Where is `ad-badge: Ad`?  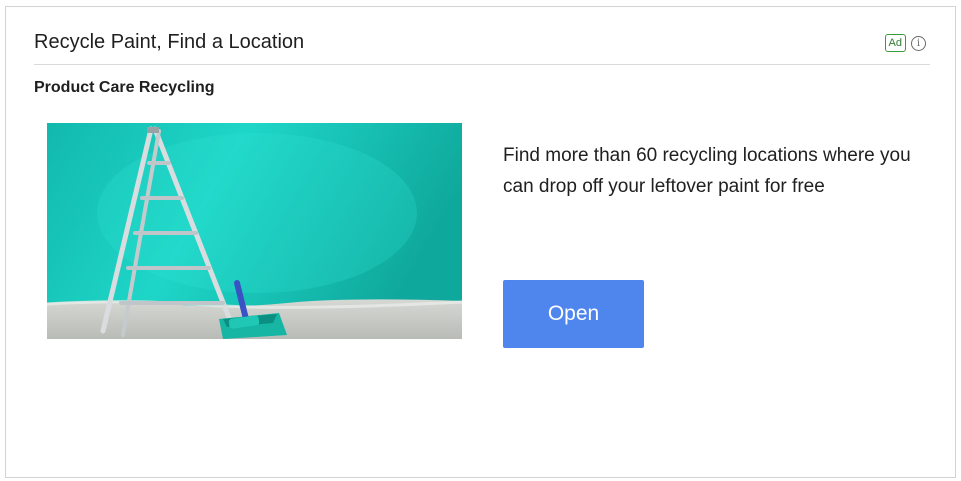
ad-badge: Ad is located at coordinates (895, 43).